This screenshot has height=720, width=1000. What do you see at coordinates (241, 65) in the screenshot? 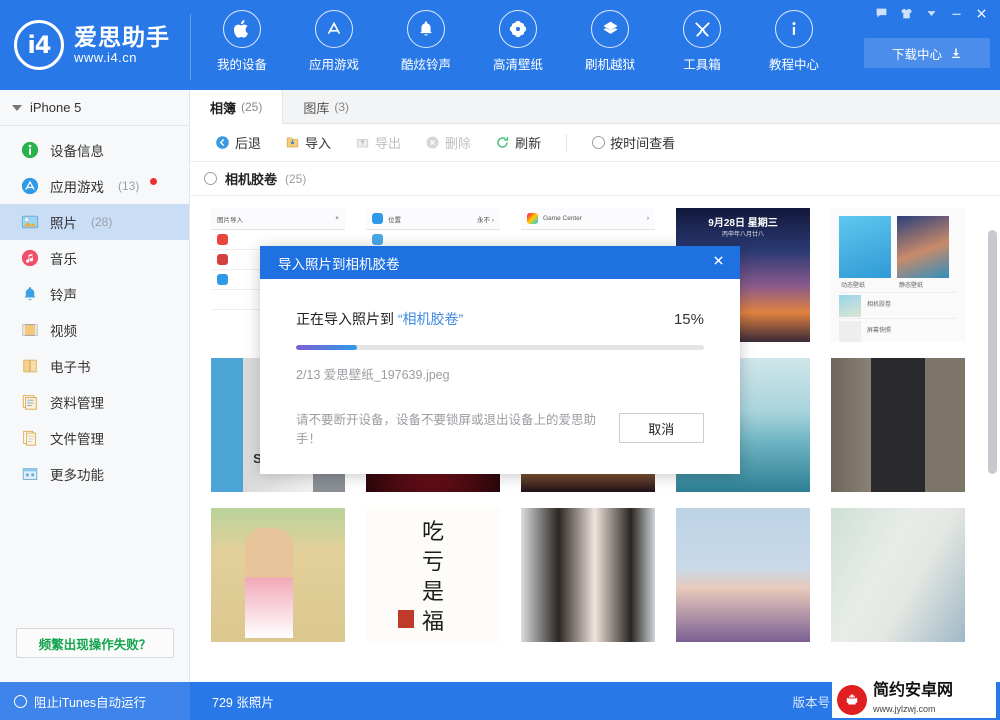
I see `nav-label: 我的设备` at bounding box center [241, 65].